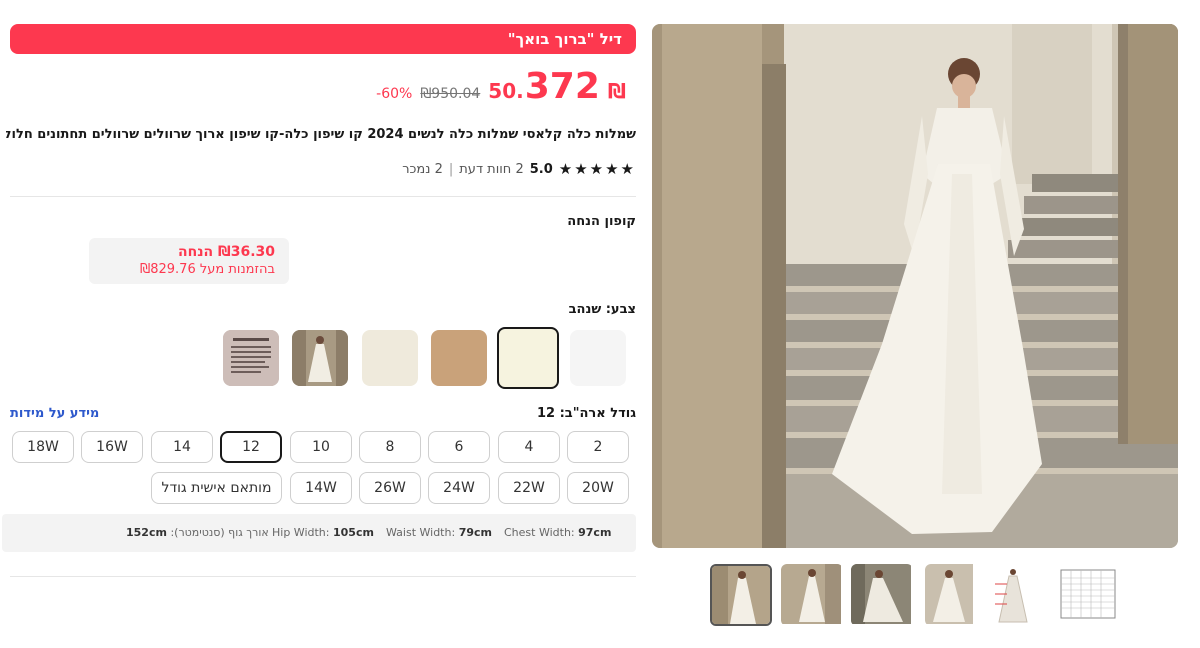 This screenshot has width=1200, height=648. Describe the element at coordinates (459, 447) in the screenshot. I see `size-option: 6` at that location.